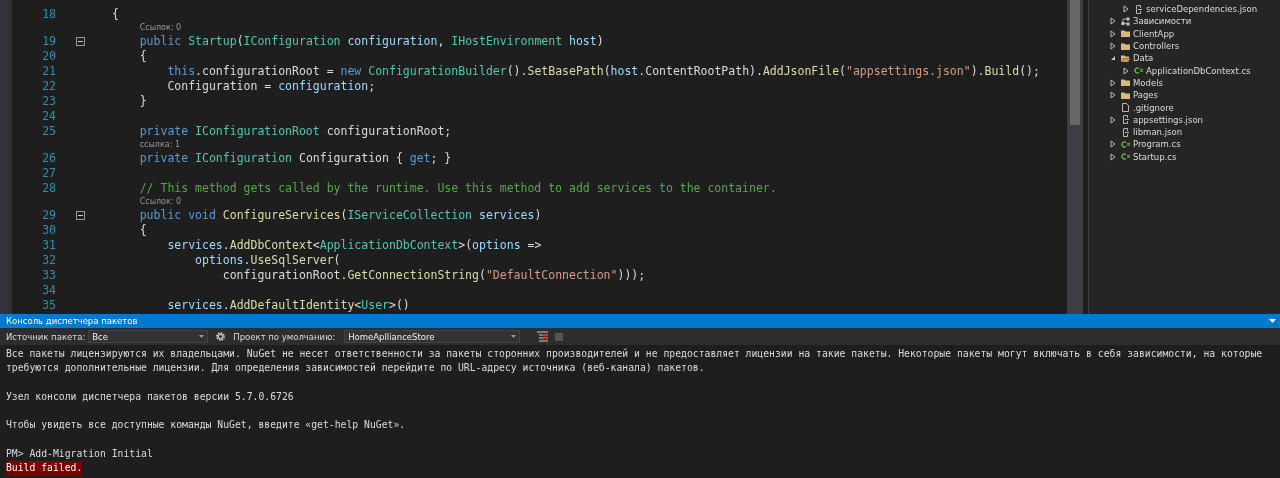 This screenshot has width=1280, height=478. Describe the element at coordinates (72, 321) in the screenshot. I see `panel-title: Консоль диспетчера пакетов` at that location.